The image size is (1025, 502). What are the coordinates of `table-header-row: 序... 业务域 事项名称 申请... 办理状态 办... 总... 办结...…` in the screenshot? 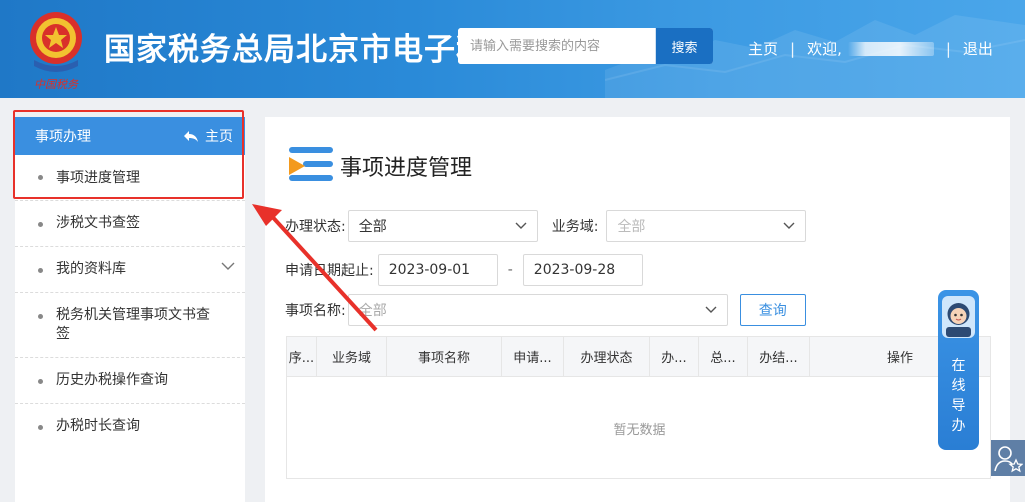 It's located at (638, 357).